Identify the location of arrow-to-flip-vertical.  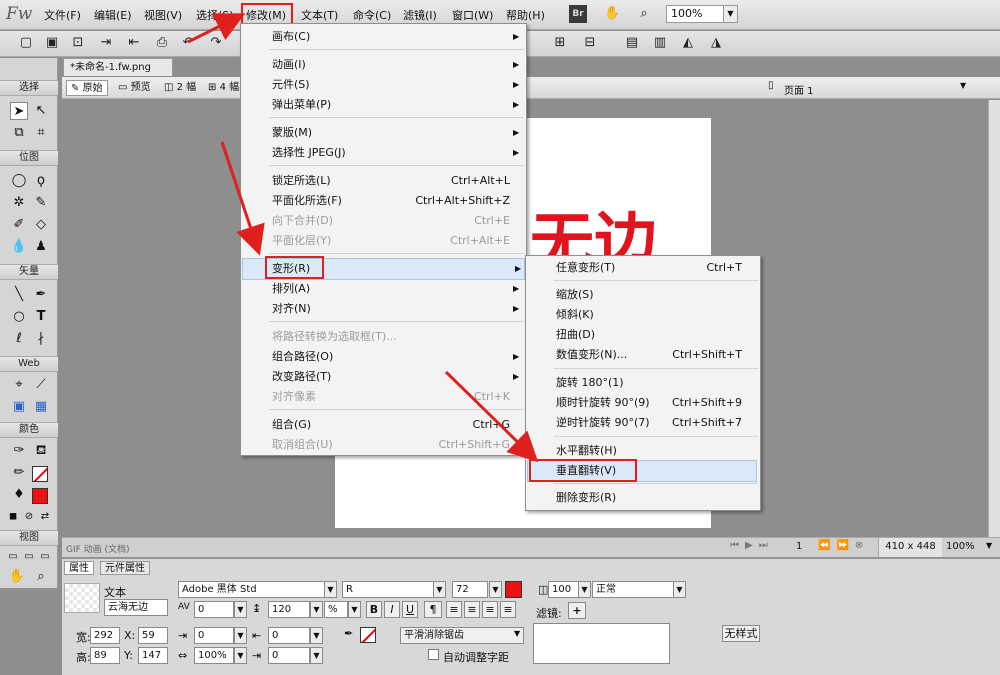
(491, 416).